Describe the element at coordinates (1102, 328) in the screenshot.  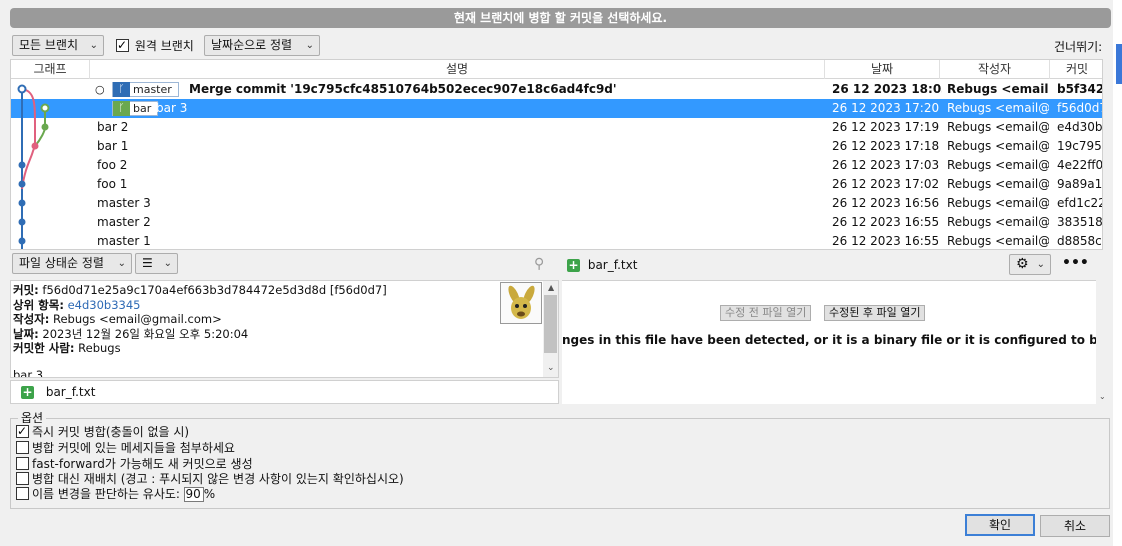
I see `diff-scrollbar: ⌄` at that location.